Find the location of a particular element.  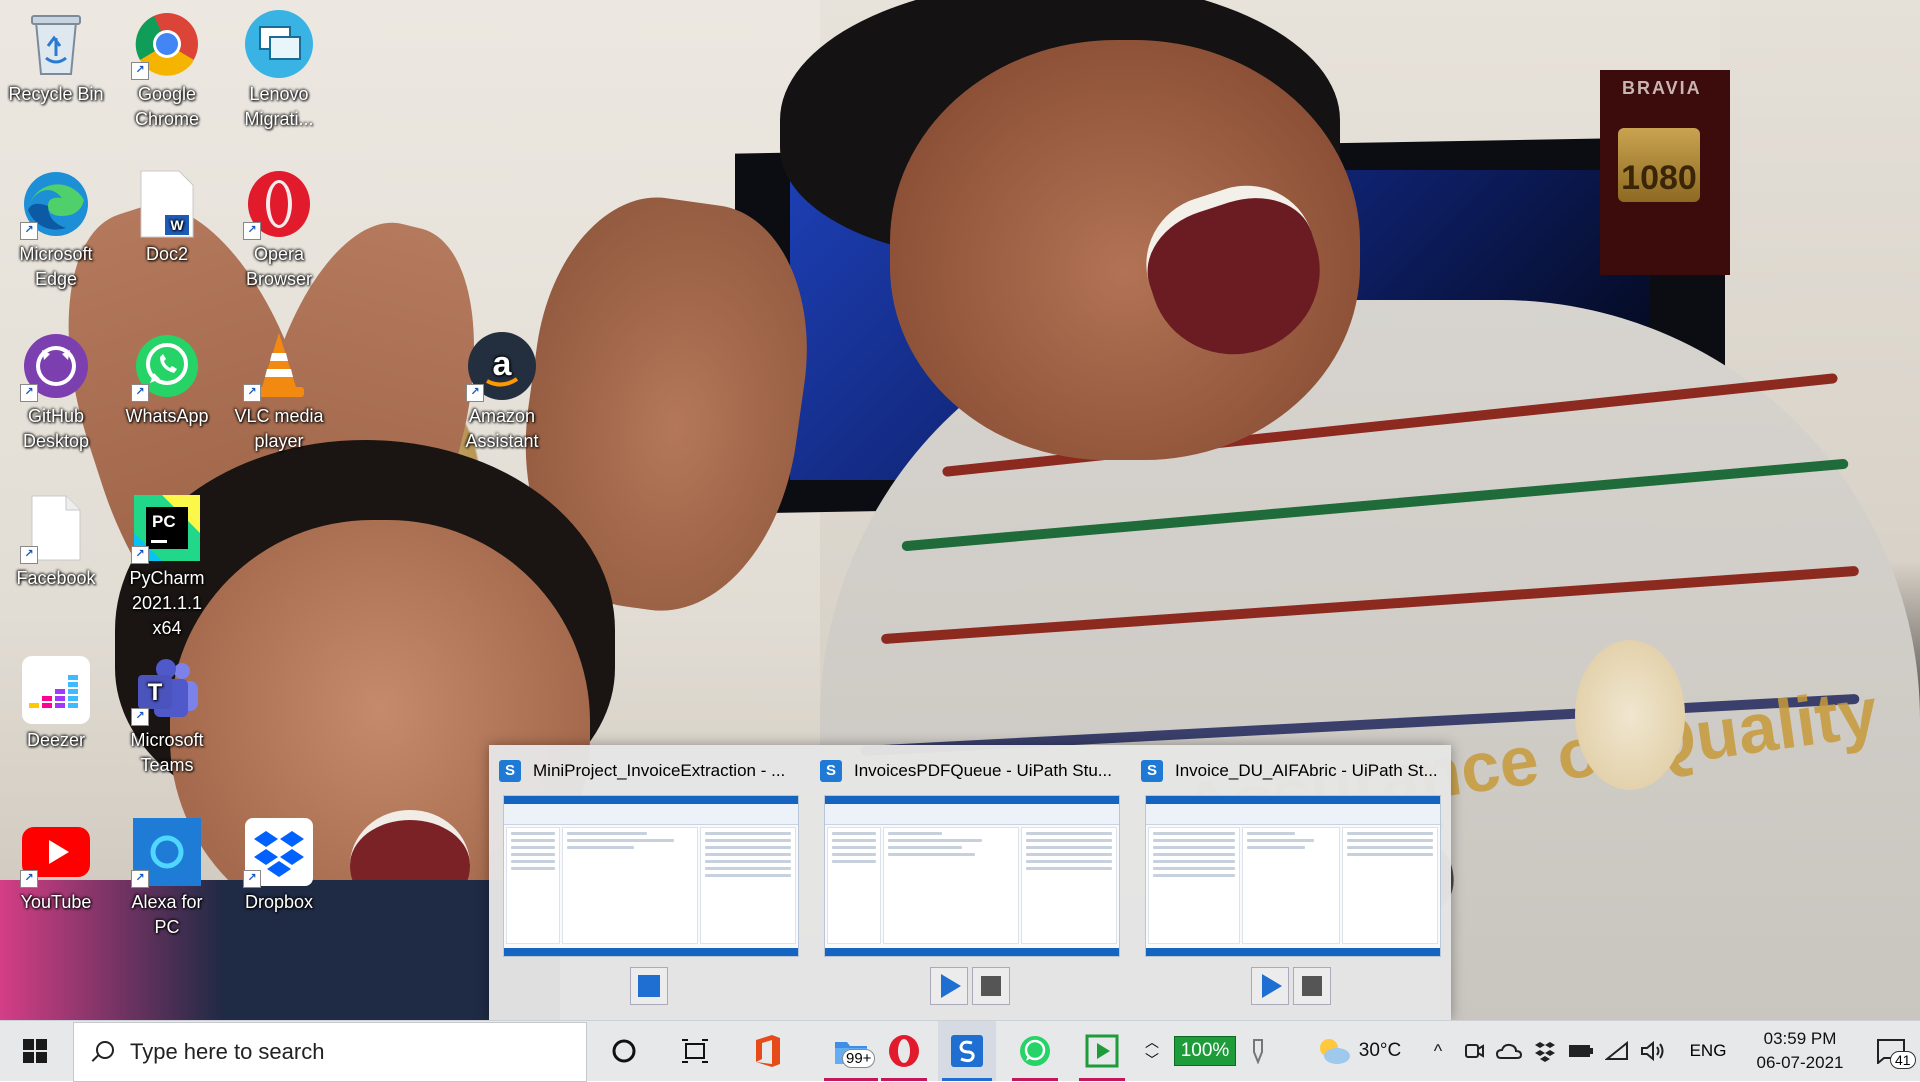

windows-logo-icon is located at coordinates (35, 1051).